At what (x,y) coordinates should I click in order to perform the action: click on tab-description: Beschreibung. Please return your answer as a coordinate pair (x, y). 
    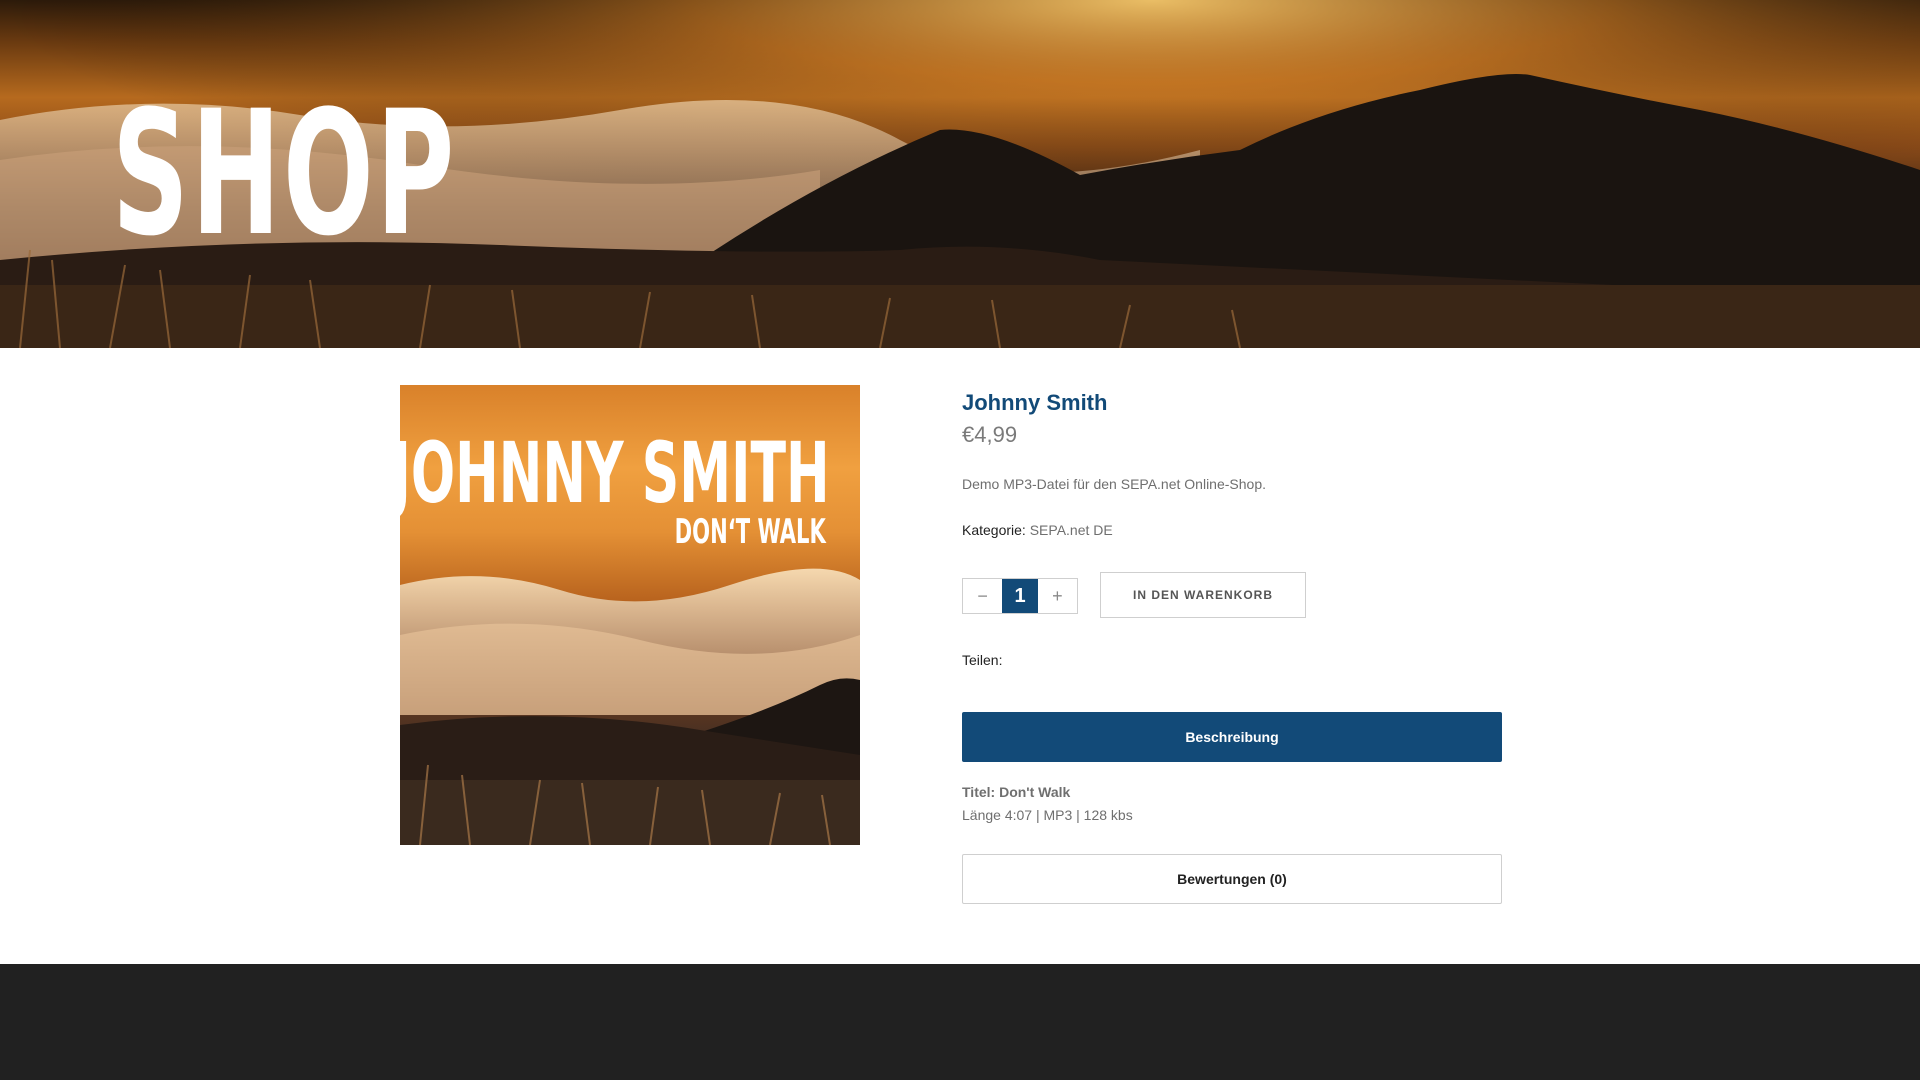
    Looking at the image, I should click on (1232, 737).